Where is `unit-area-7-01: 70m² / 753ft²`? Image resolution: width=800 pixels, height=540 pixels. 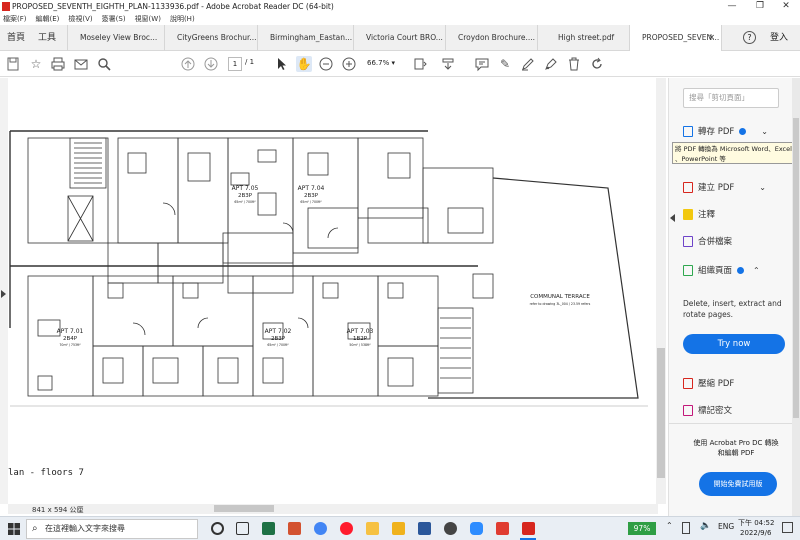
unit-area-7-01: 70m² / 753ft² is located at coordinates (70, 345).